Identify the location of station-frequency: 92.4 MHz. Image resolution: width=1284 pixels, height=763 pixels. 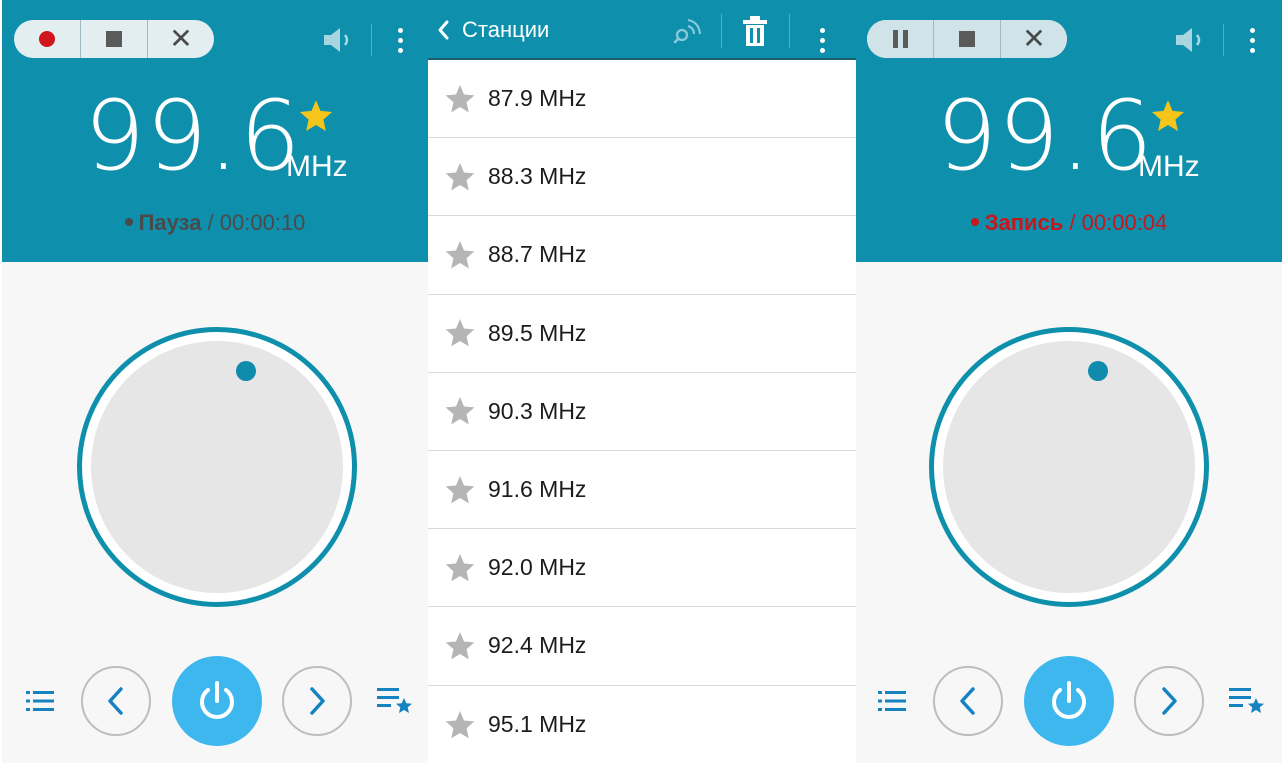
(537, 645).